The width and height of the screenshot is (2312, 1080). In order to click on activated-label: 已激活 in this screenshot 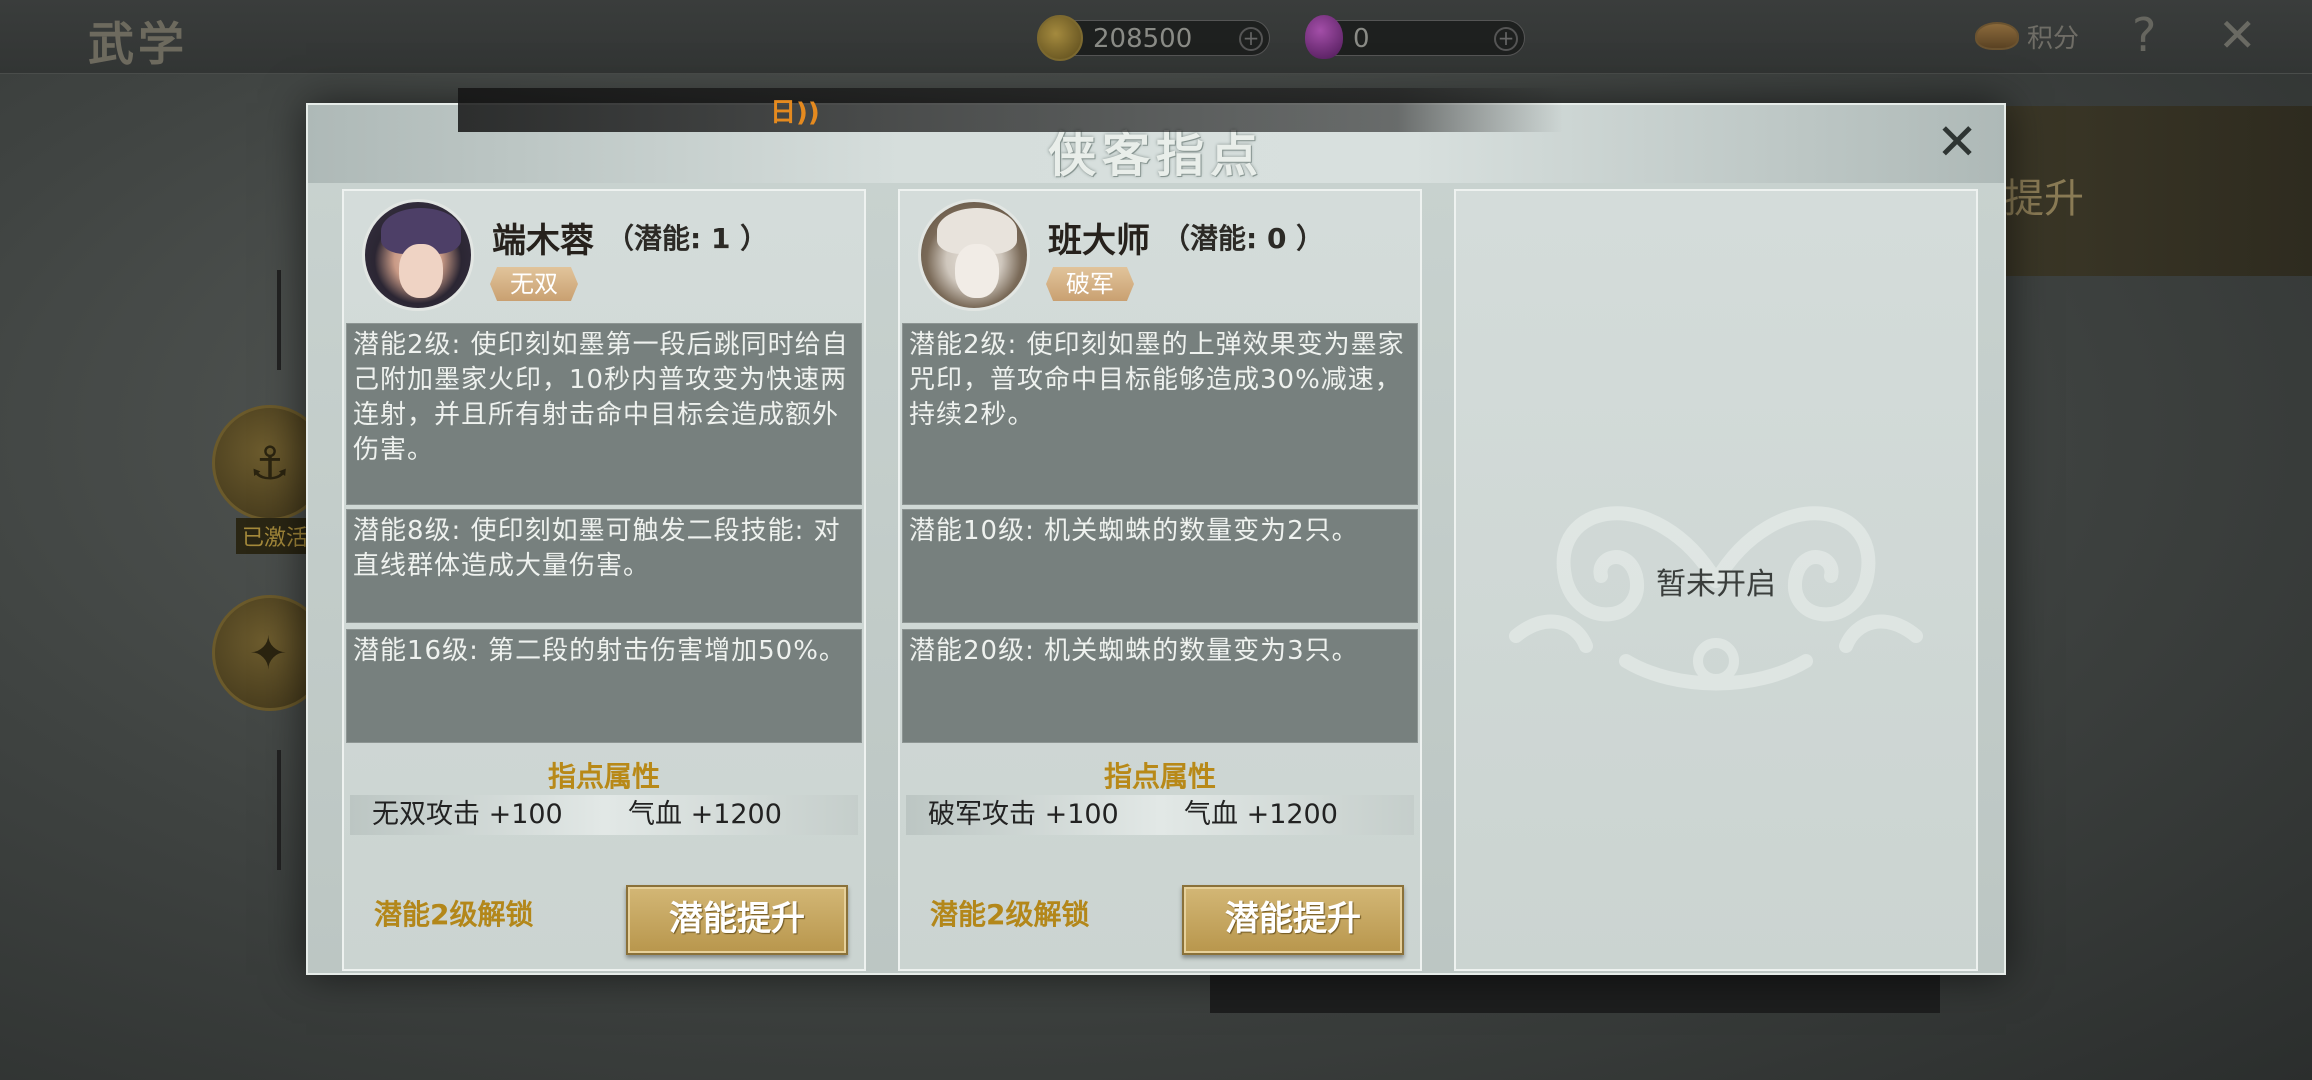, I will do `click(275, 536)`.